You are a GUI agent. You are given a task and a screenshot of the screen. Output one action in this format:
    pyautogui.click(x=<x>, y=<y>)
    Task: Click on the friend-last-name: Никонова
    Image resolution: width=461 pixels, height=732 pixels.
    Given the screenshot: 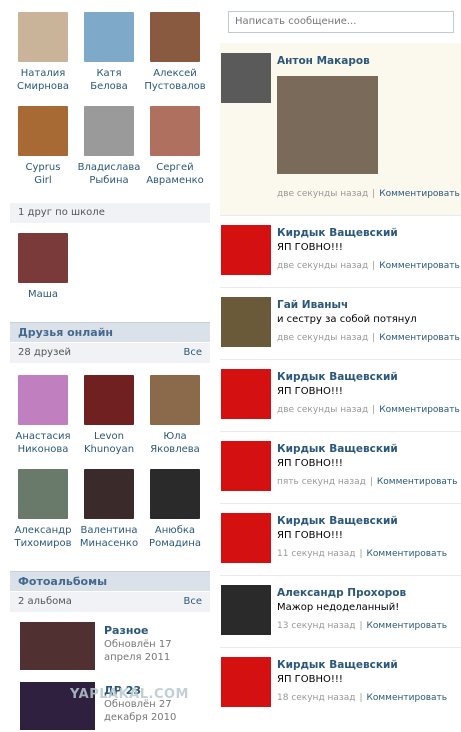 What is the action you would take?
    pyautogui.click(x=43, y=449)
    